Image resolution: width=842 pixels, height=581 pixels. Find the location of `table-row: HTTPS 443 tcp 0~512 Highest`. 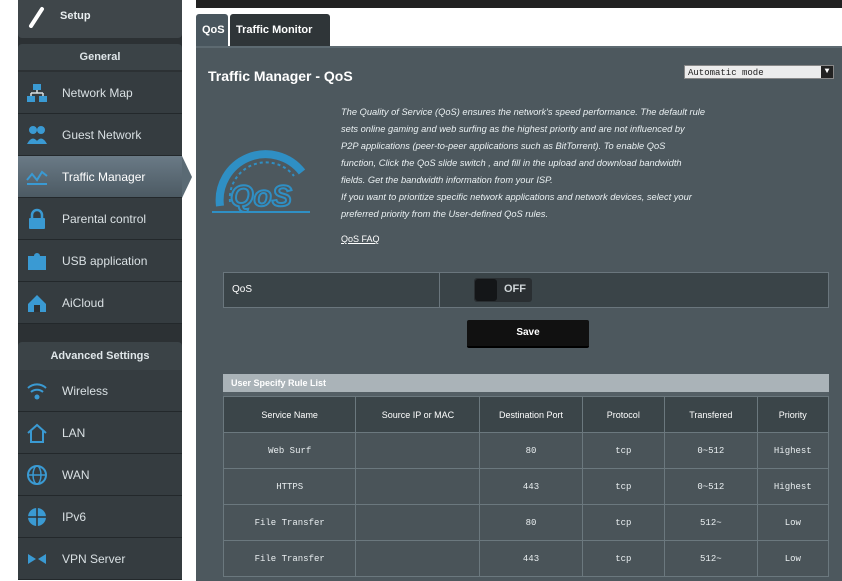

table-row: HTTPS 443 tcp 0~512 Highest is located at coordinates (526, 486).